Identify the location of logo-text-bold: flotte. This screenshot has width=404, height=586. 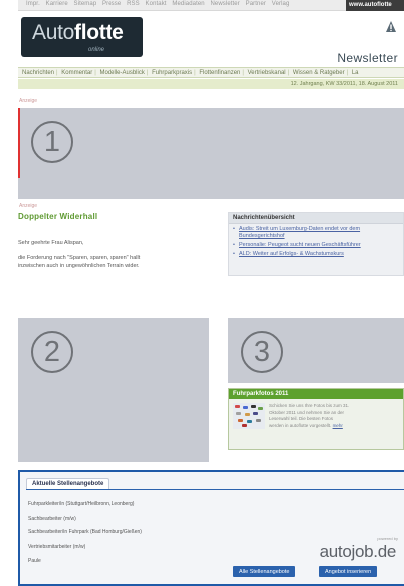
(99, 32).